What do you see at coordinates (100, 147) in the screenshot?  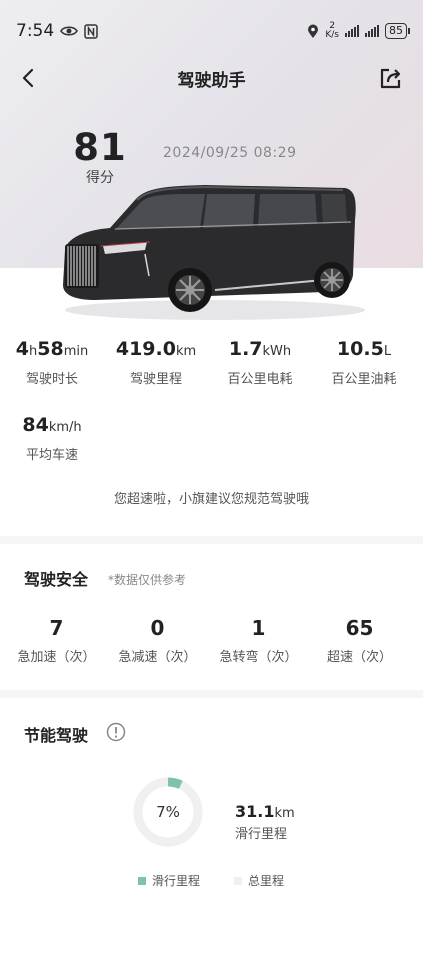 I see `score-value: 81` at bounding box center [100, 147].